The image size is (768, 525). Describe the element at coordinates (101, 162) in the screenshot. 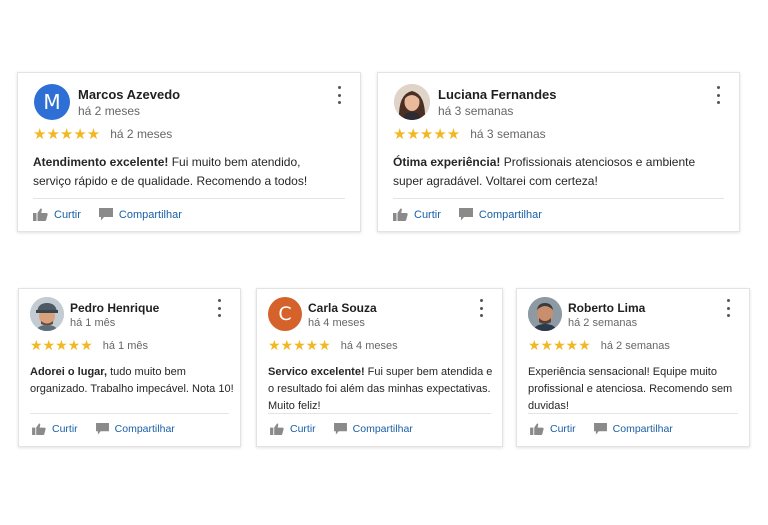

I see `review-highlight: Atendimento excelente!` at that location.